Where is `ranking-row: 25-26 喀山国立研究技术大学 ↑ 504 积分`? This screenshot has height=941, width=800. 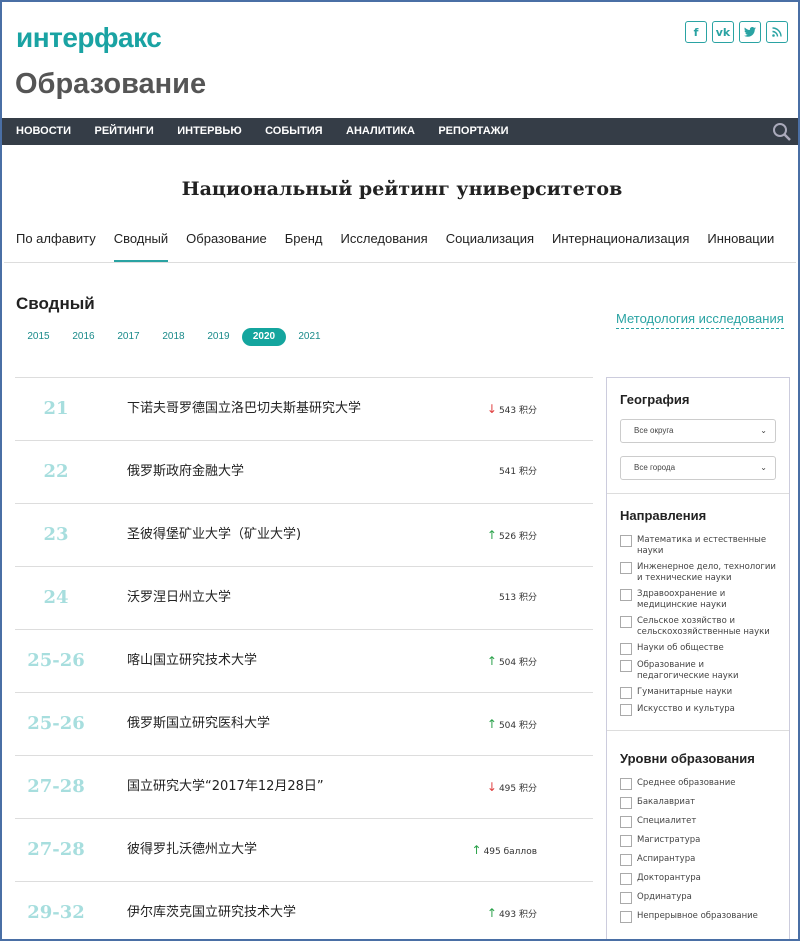 ranking-row: 25-26 喀山国立研究技术大学 ↑ 504 积分 is located at coordinates (304, 660).